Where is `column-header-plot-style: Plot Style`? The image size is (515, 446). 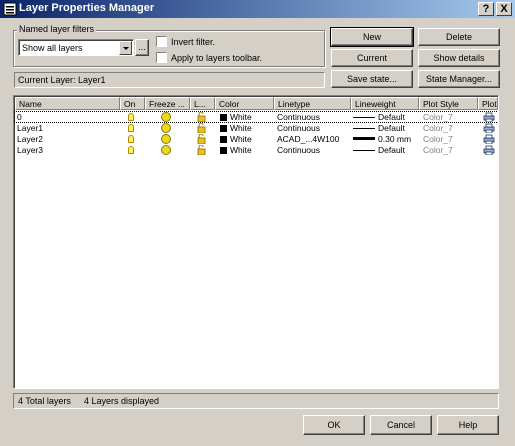 column-header-plot-style: Plot Style is located at coordinates (448, 103).